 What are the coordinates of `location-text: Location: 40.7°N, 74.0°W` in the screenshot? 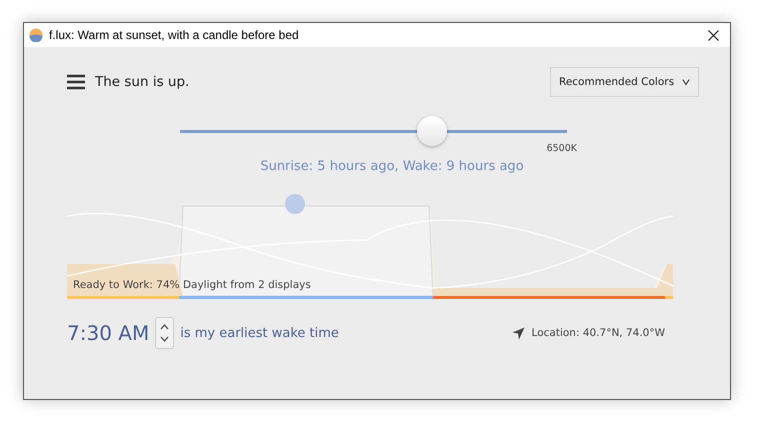 It's located at (598, 333).